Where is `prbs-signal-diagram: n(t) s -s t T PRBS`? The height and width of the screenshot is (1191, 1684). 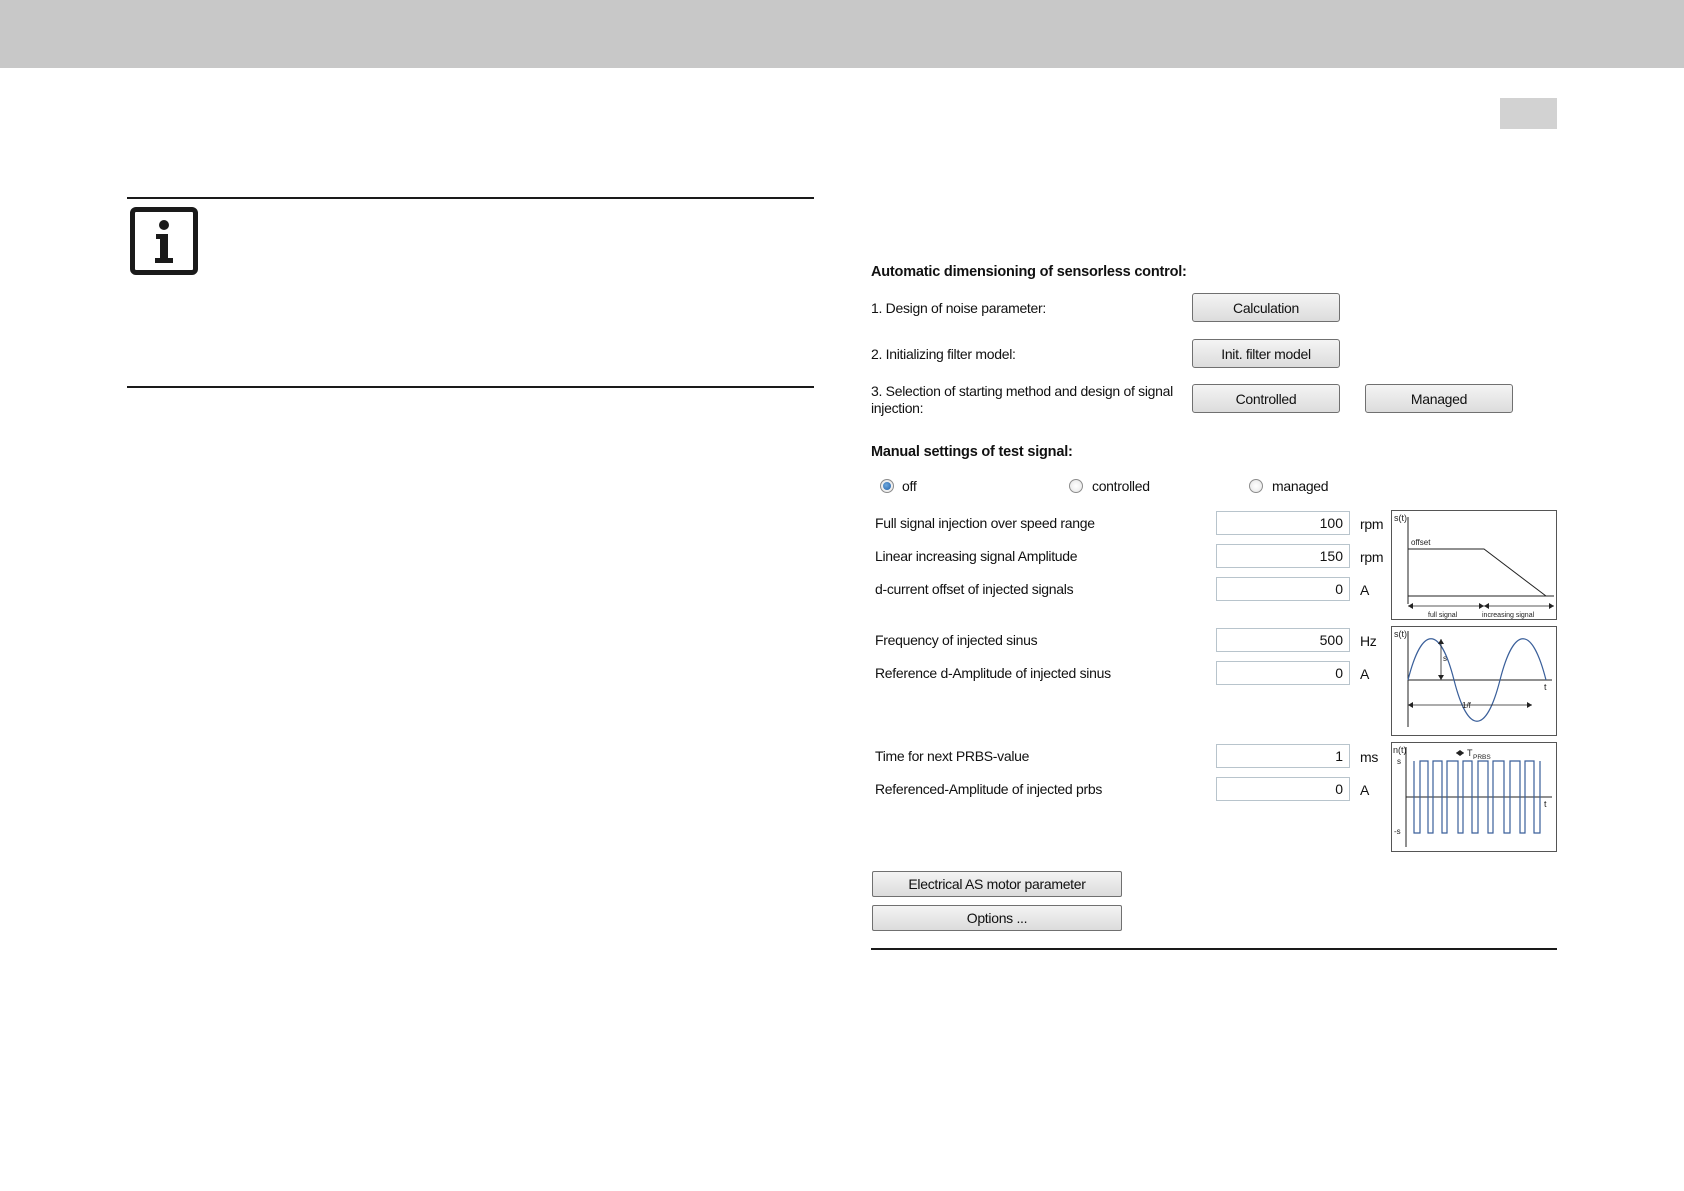 prbs-signal-diagram: n(t) s -s t T PRBS is located at coordinates (1474, 797).